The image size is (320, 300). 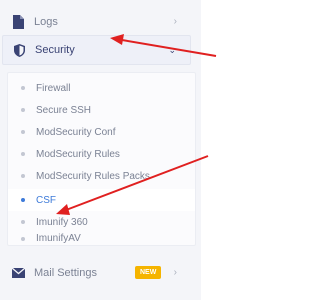 I want to click on submenu-item-secure-ssh: Secure SSH, so click(x=101, y=110).